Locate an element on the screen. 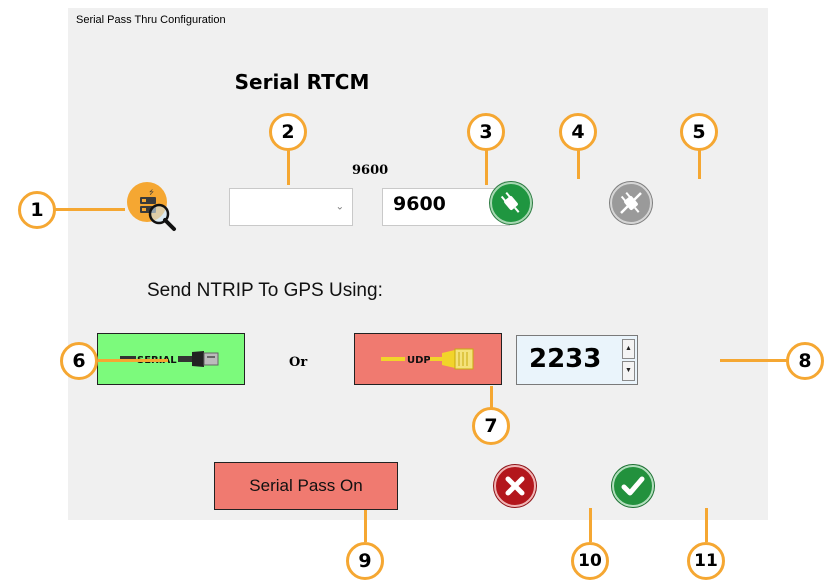 The width and height of the screenshot is (828, 585). callout-4: 4 is located at coordinates (578, 132).